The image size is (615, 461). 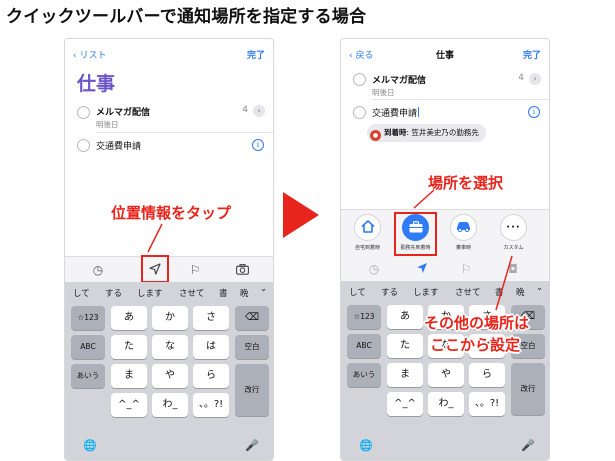 I want to click on delete-key: ⌫, so click(x=252, y=318).